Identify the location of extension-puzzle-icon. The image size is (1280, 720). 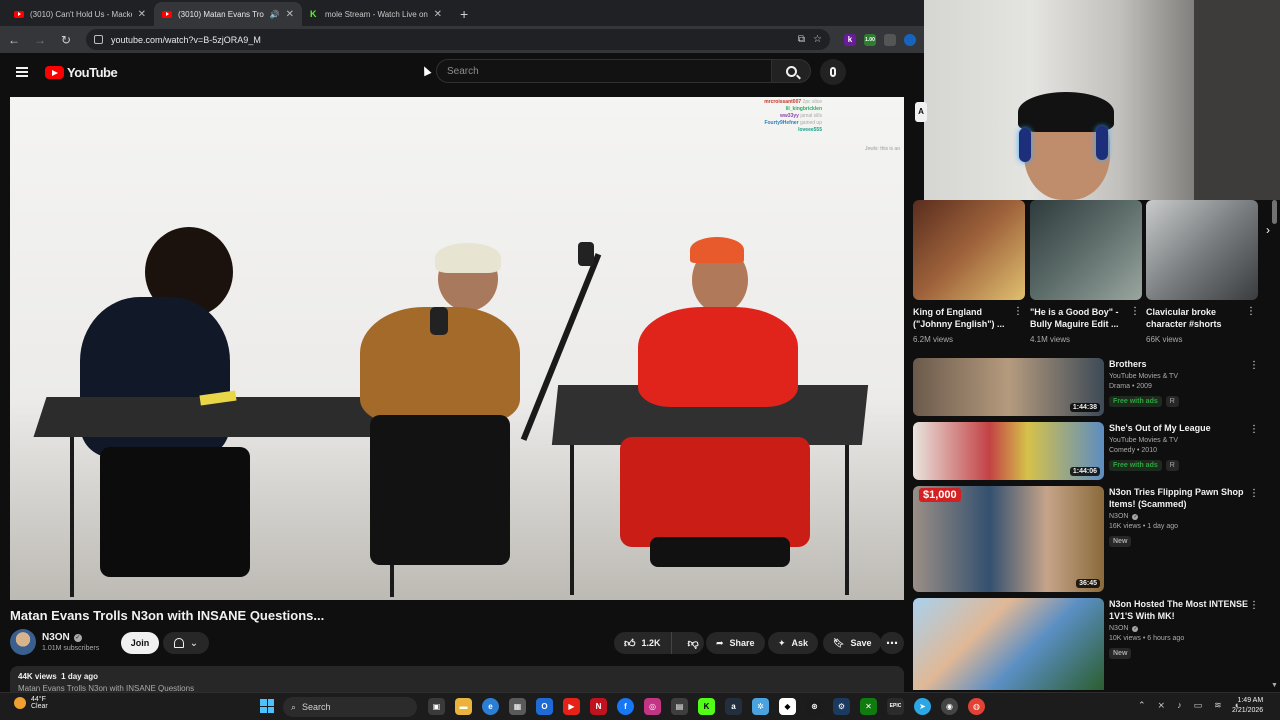
(890, 39).